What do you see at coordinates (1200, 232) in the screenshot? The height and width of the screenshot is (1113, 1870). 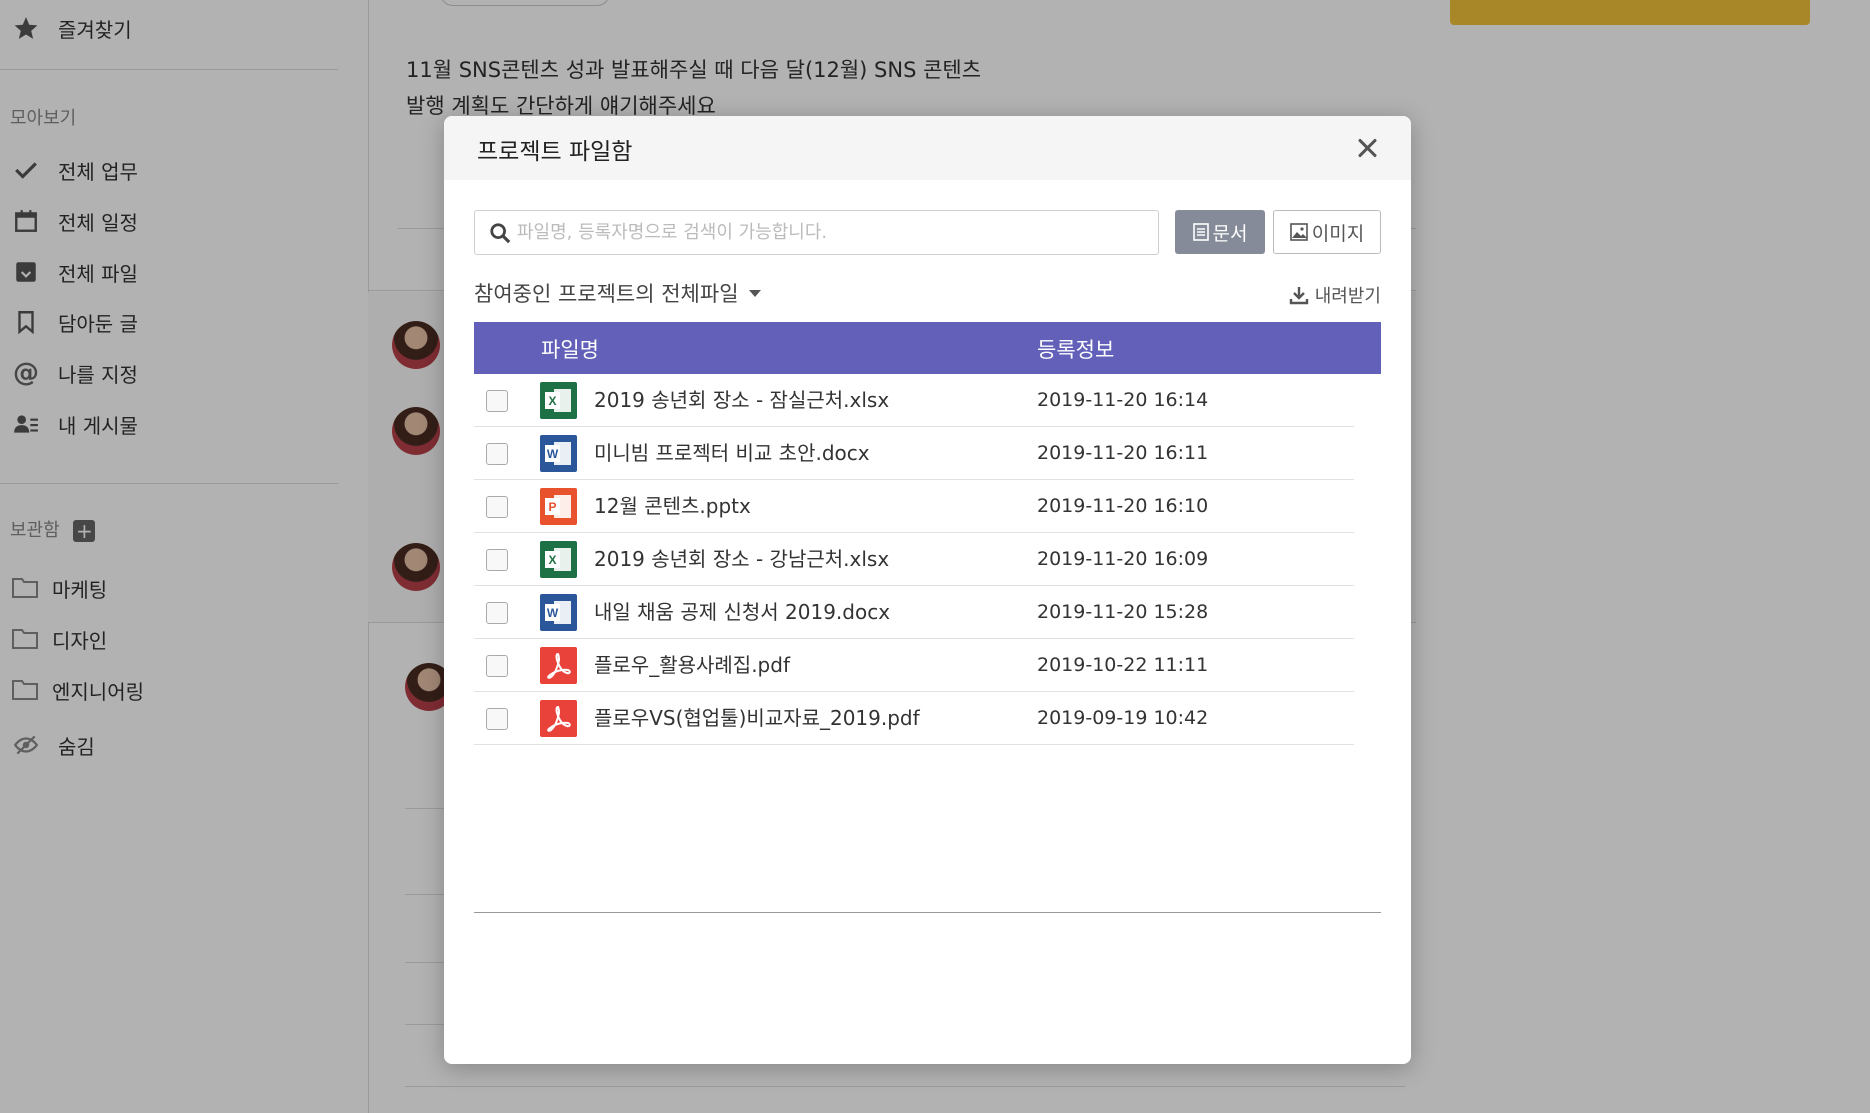 I see `document-icon` at bounding box center [1200, 232].